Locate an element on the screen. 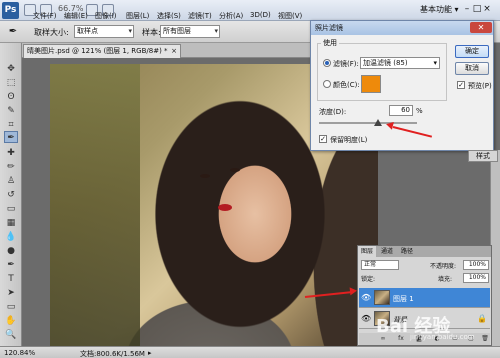  photoshop-logo: Ps is located at coordinates (10, 10).